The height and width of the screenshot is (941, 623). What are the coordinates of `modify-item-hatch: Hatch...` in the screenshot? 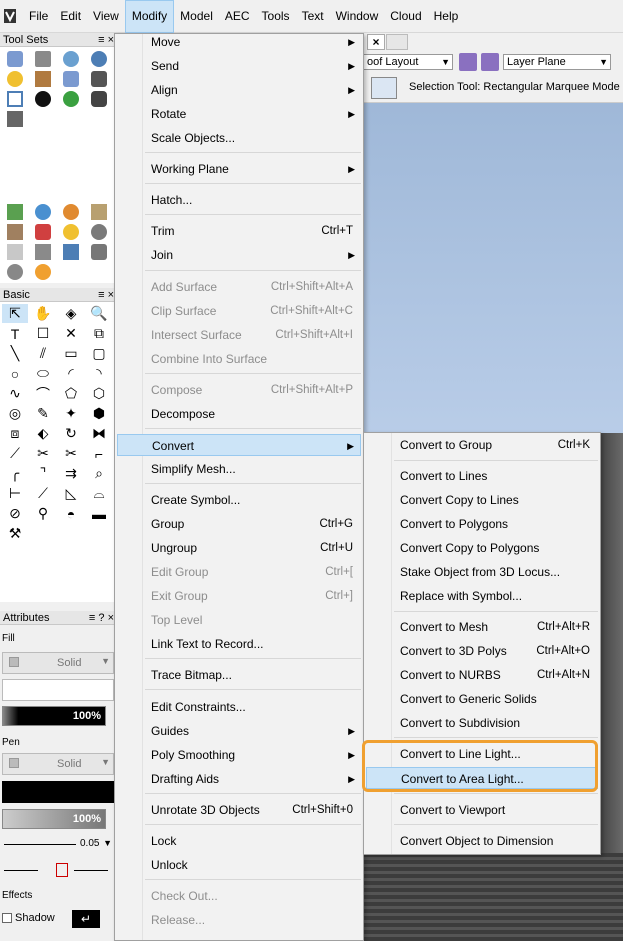 It's located at (239, 200).